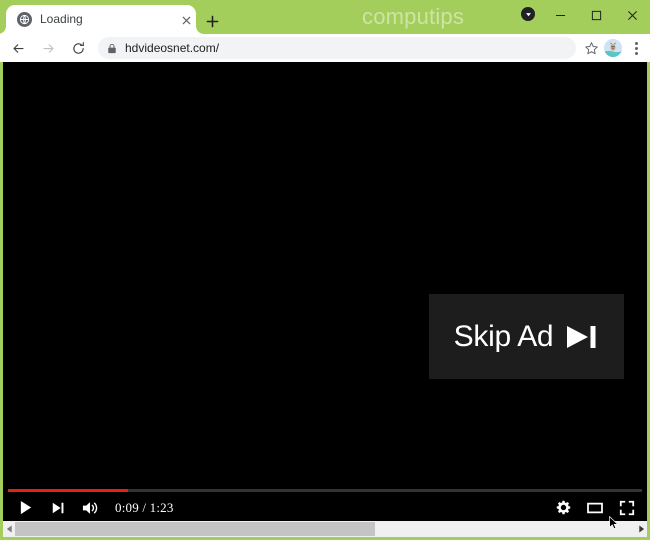 The image size is (650, 540). I want to click on window-frame-left, so click(1, 299).